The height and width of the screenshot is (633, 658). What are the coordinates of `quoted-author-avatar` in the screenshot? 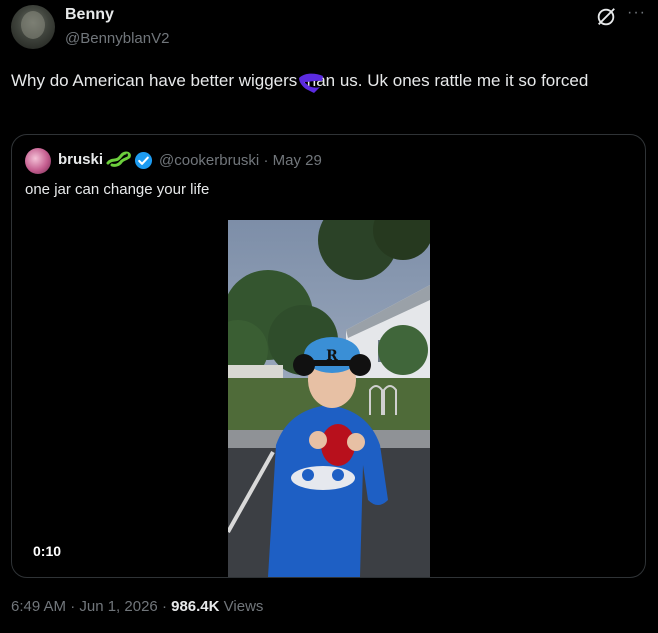 It's located at (38, 161).